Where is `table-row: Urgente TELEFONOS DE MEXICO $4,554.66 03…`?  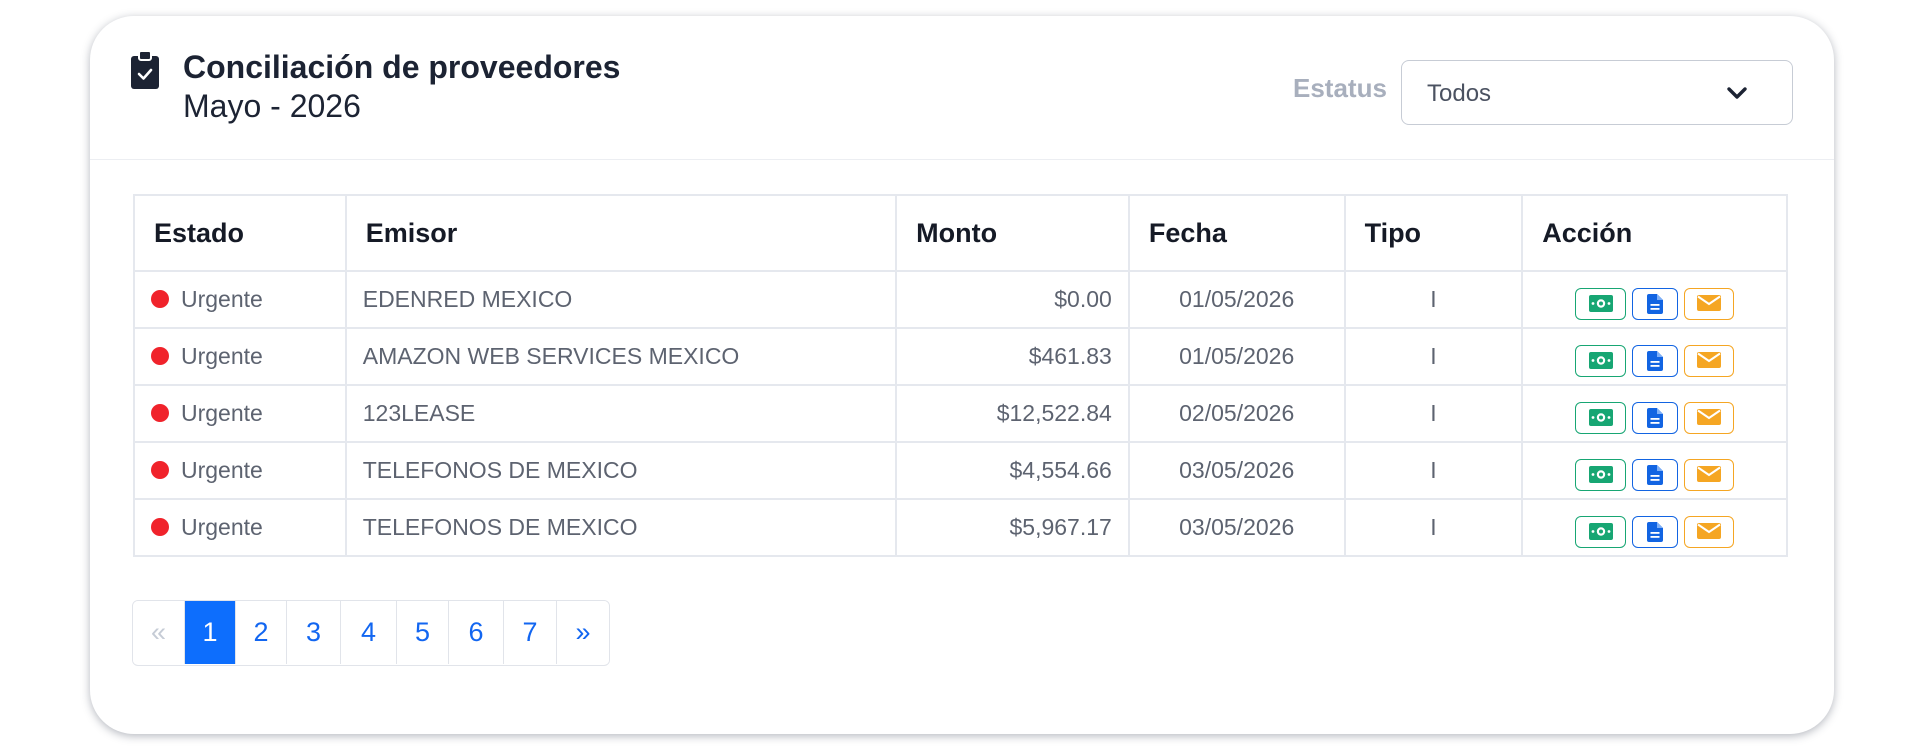 table-row: Urgente TELEFONOS DE MEXICO $4,554.66 03… is located at coordinates (960, 470).